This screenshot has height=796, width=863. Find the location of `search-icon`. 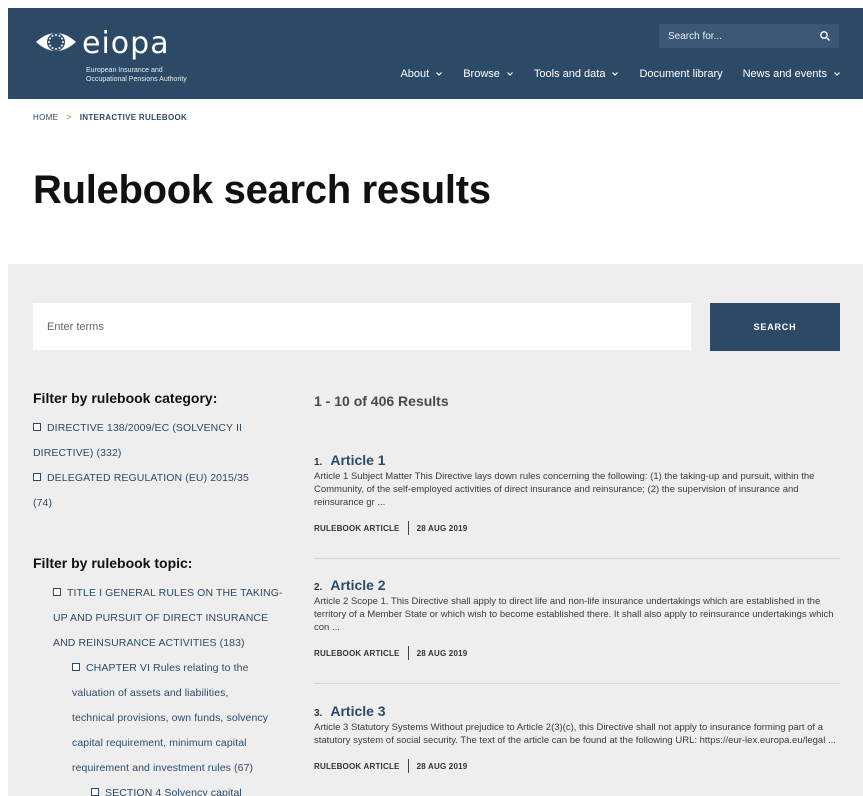

search-icon is located at coordinates (825, 36).